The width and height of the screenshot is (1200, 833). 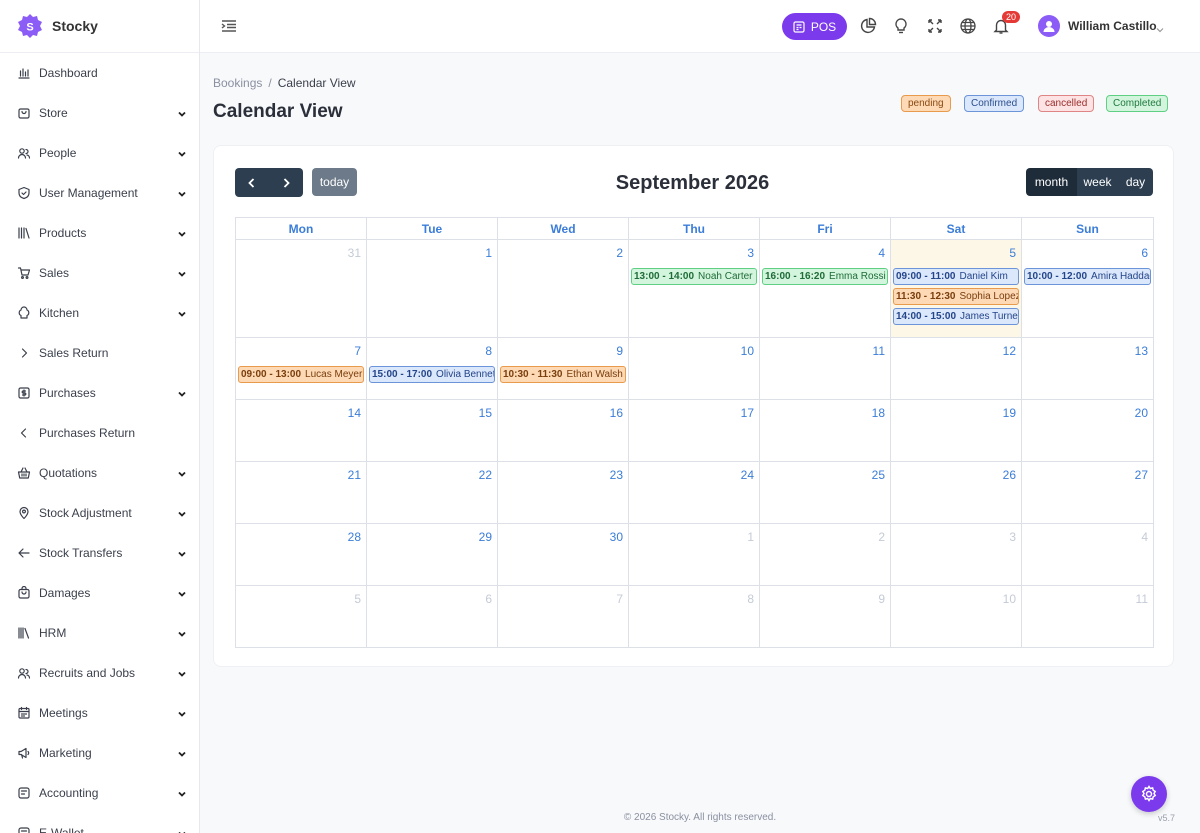 I want to click on view-week-button: week, so click(x=1097, y=182).